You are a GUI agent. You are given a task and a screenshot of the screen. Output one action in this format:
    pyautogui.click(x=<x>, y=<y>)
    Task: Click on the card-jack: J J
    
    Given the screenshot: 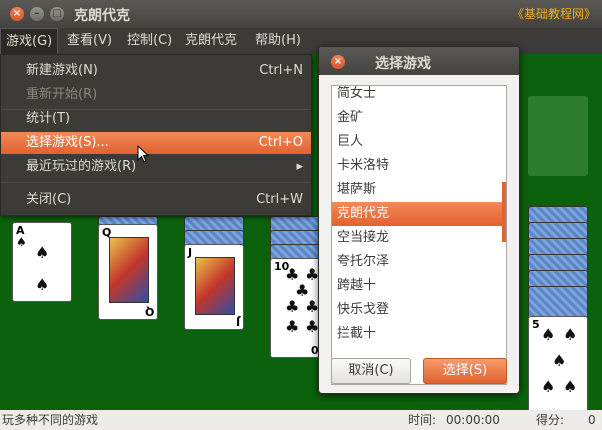 What is the action you would take?
    pyautogui.click(x=214, y=287)
    